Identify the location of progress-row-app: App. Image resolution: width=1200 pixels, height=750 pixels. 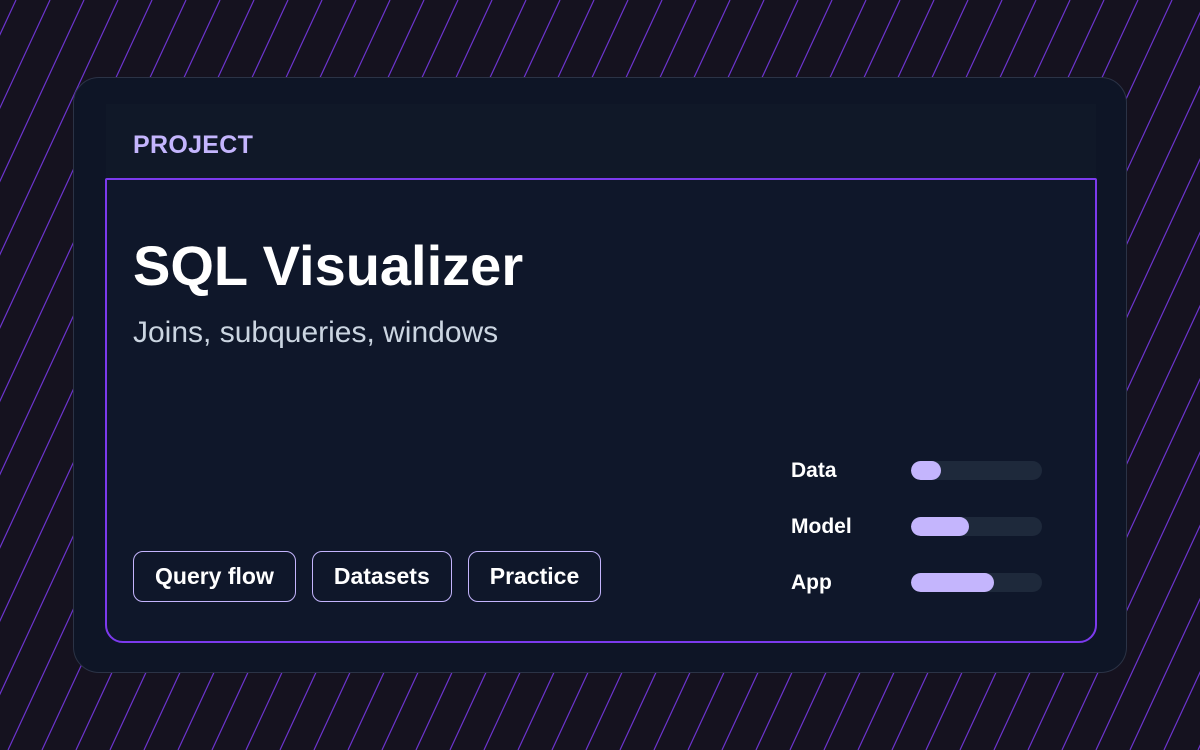
(921, 596).